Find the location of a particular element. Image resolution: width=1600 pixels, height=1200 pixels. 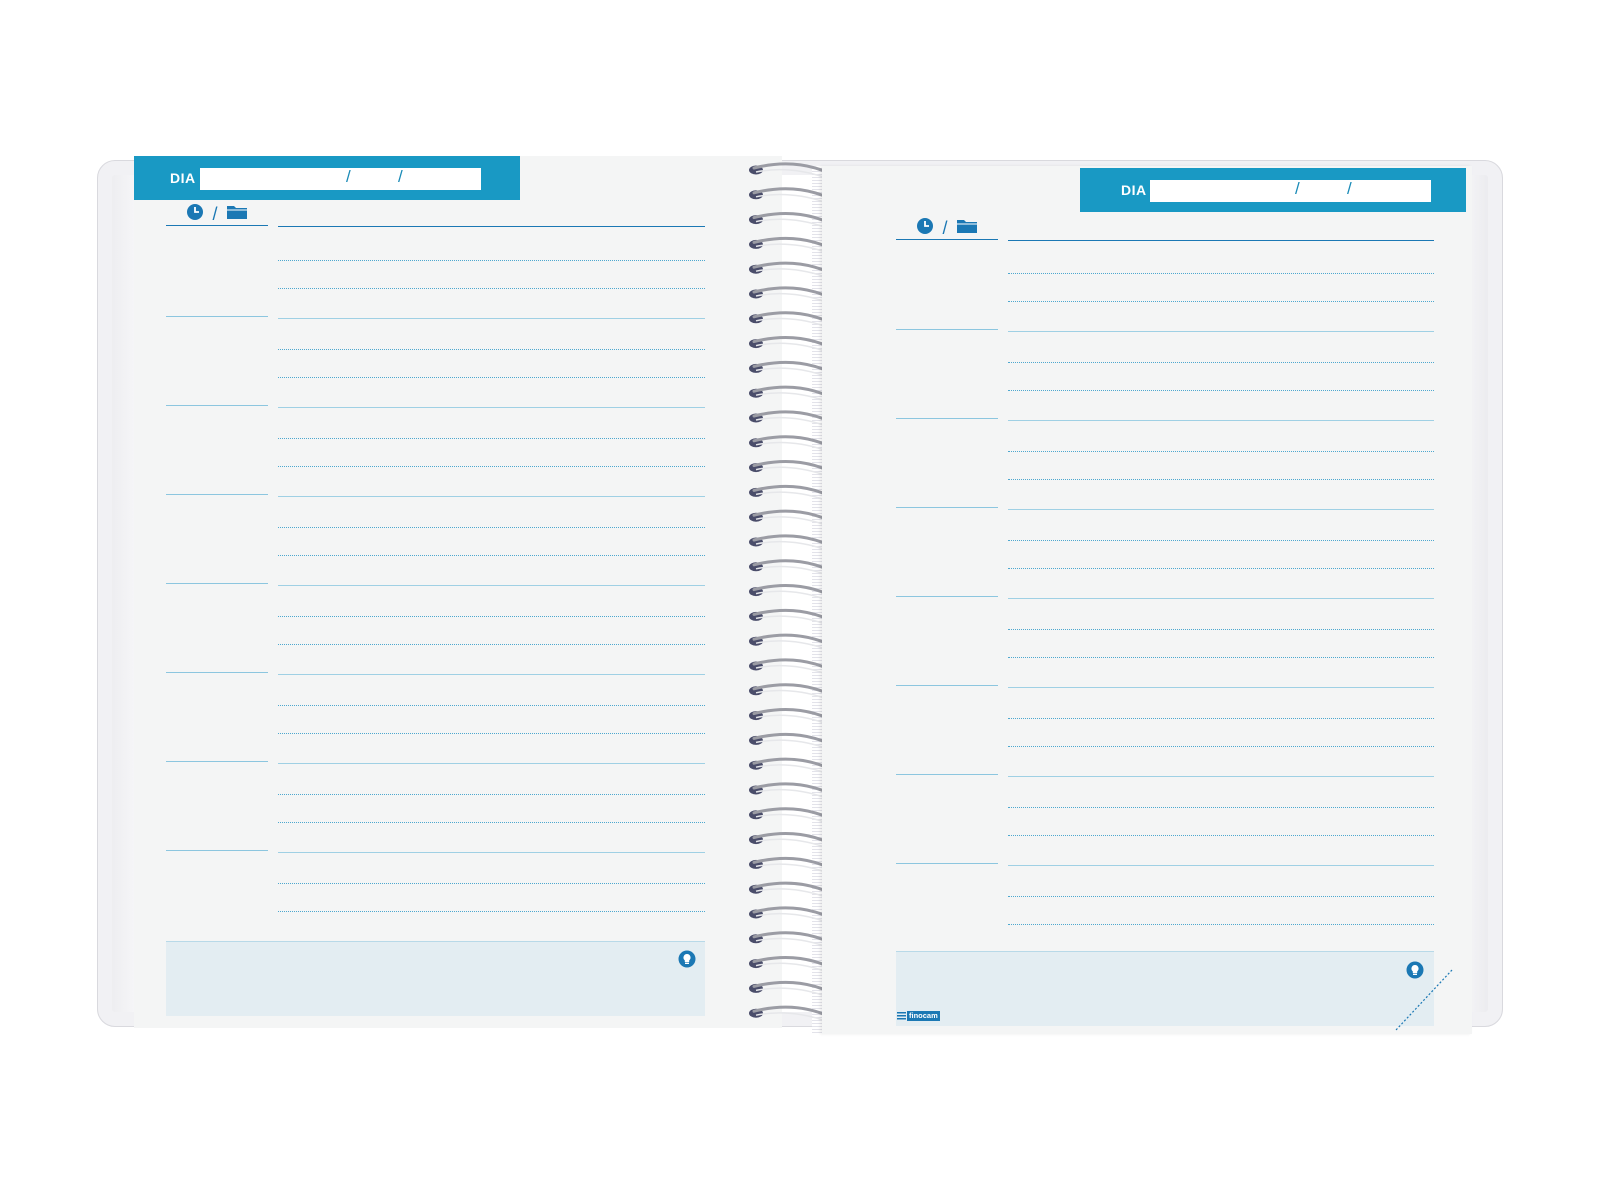

right-date-bar: DIA / / is located at coordinates (1273, 190).